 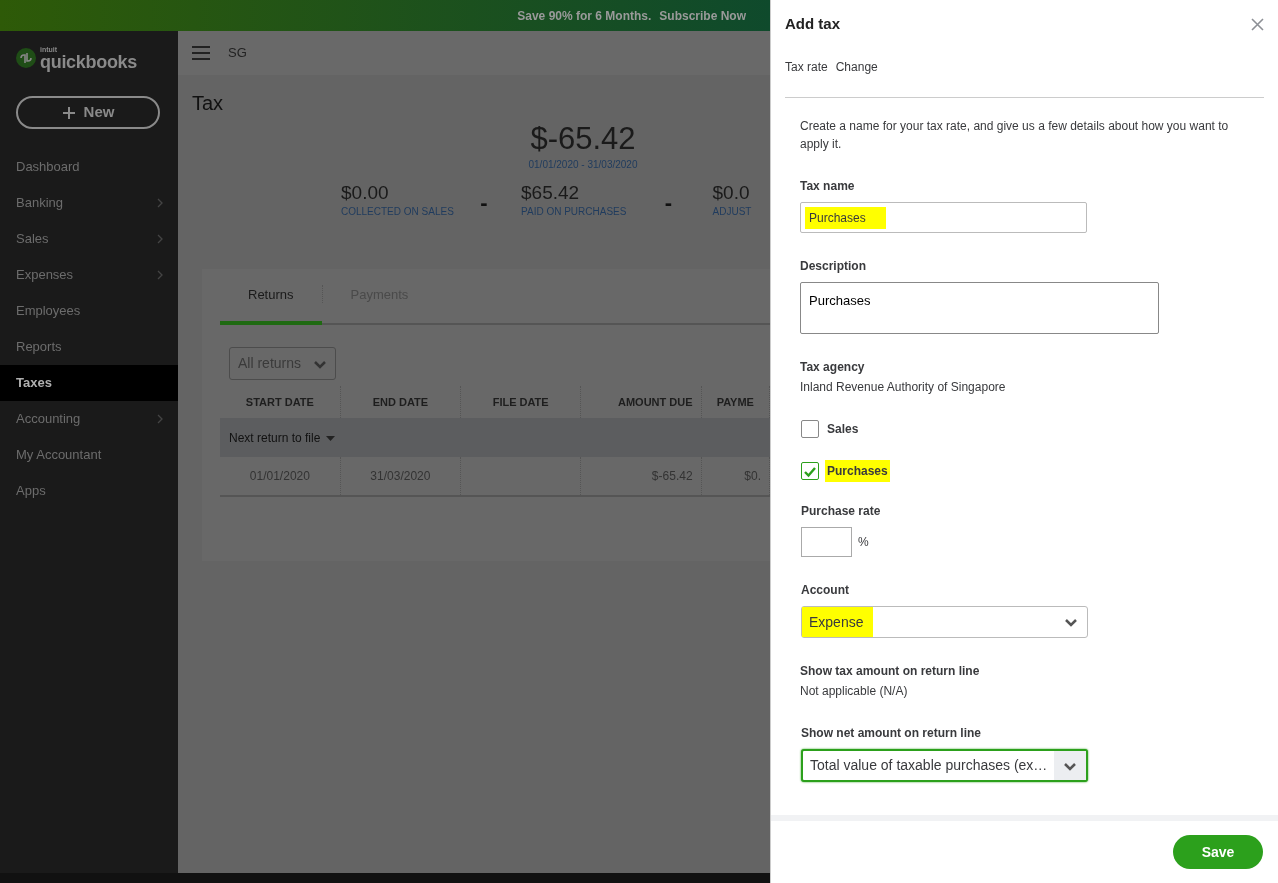 What do you see at coordinates (331, 438) in the screenshot?
I see `caret-down-icon` at bounding box center [331, 438].